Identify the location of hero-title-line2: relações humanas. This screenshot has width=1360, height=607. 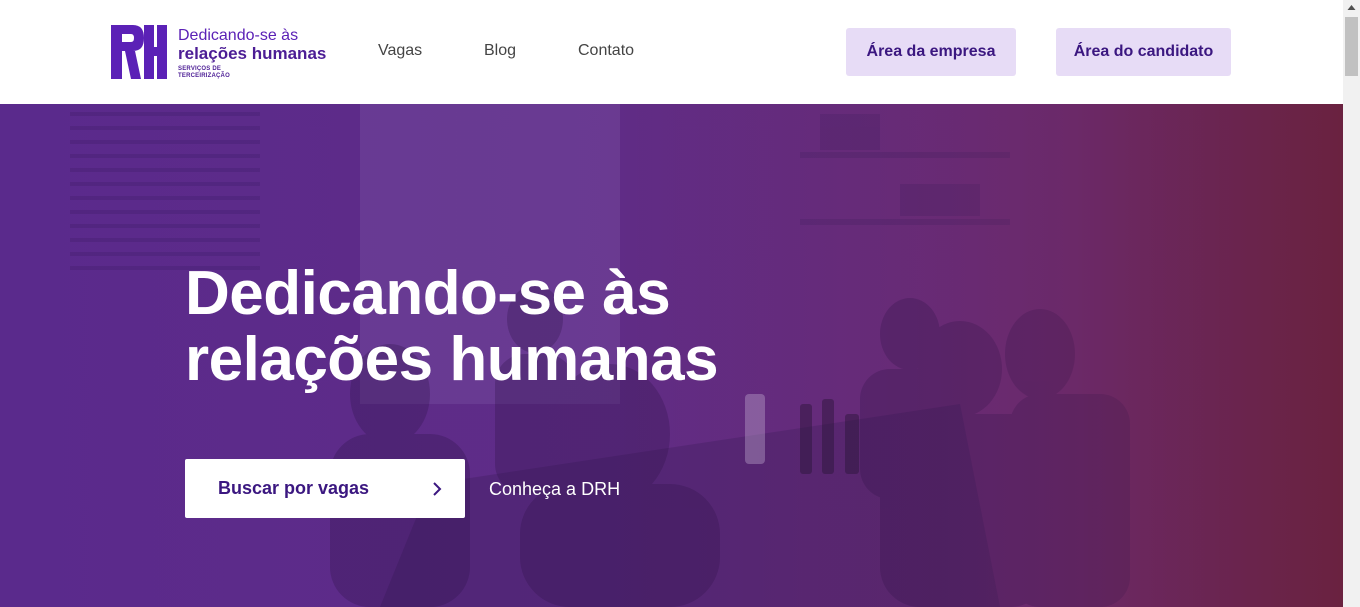
(452, 359).